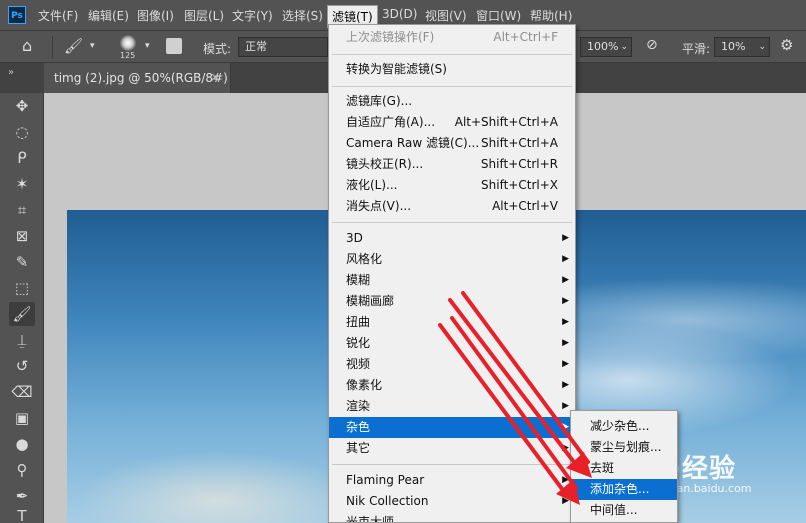 This screenshot has height=523, width=806. I want to click on smoothing-input: 10% ⌄, so click(742, 47).